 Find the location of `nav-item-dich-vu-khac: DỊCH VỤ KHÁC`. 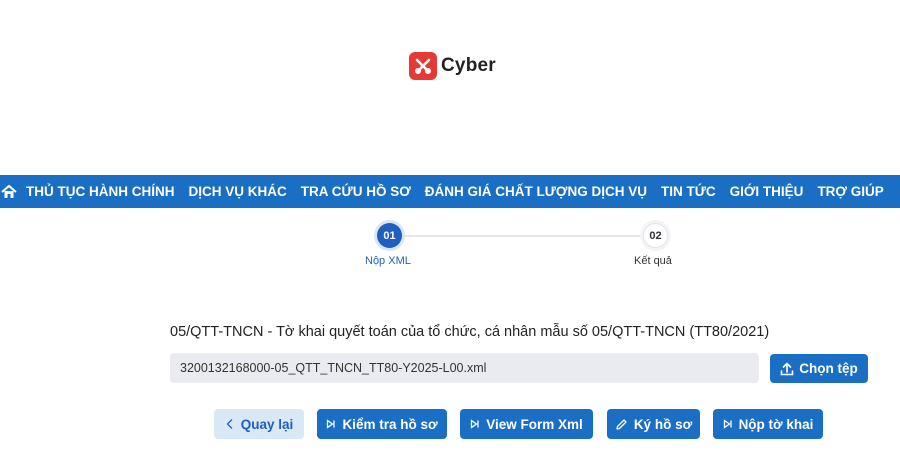

nav-item-dich-vu-khac: DỊCH VỤ KHÁC is located at coordinates (238, 191).